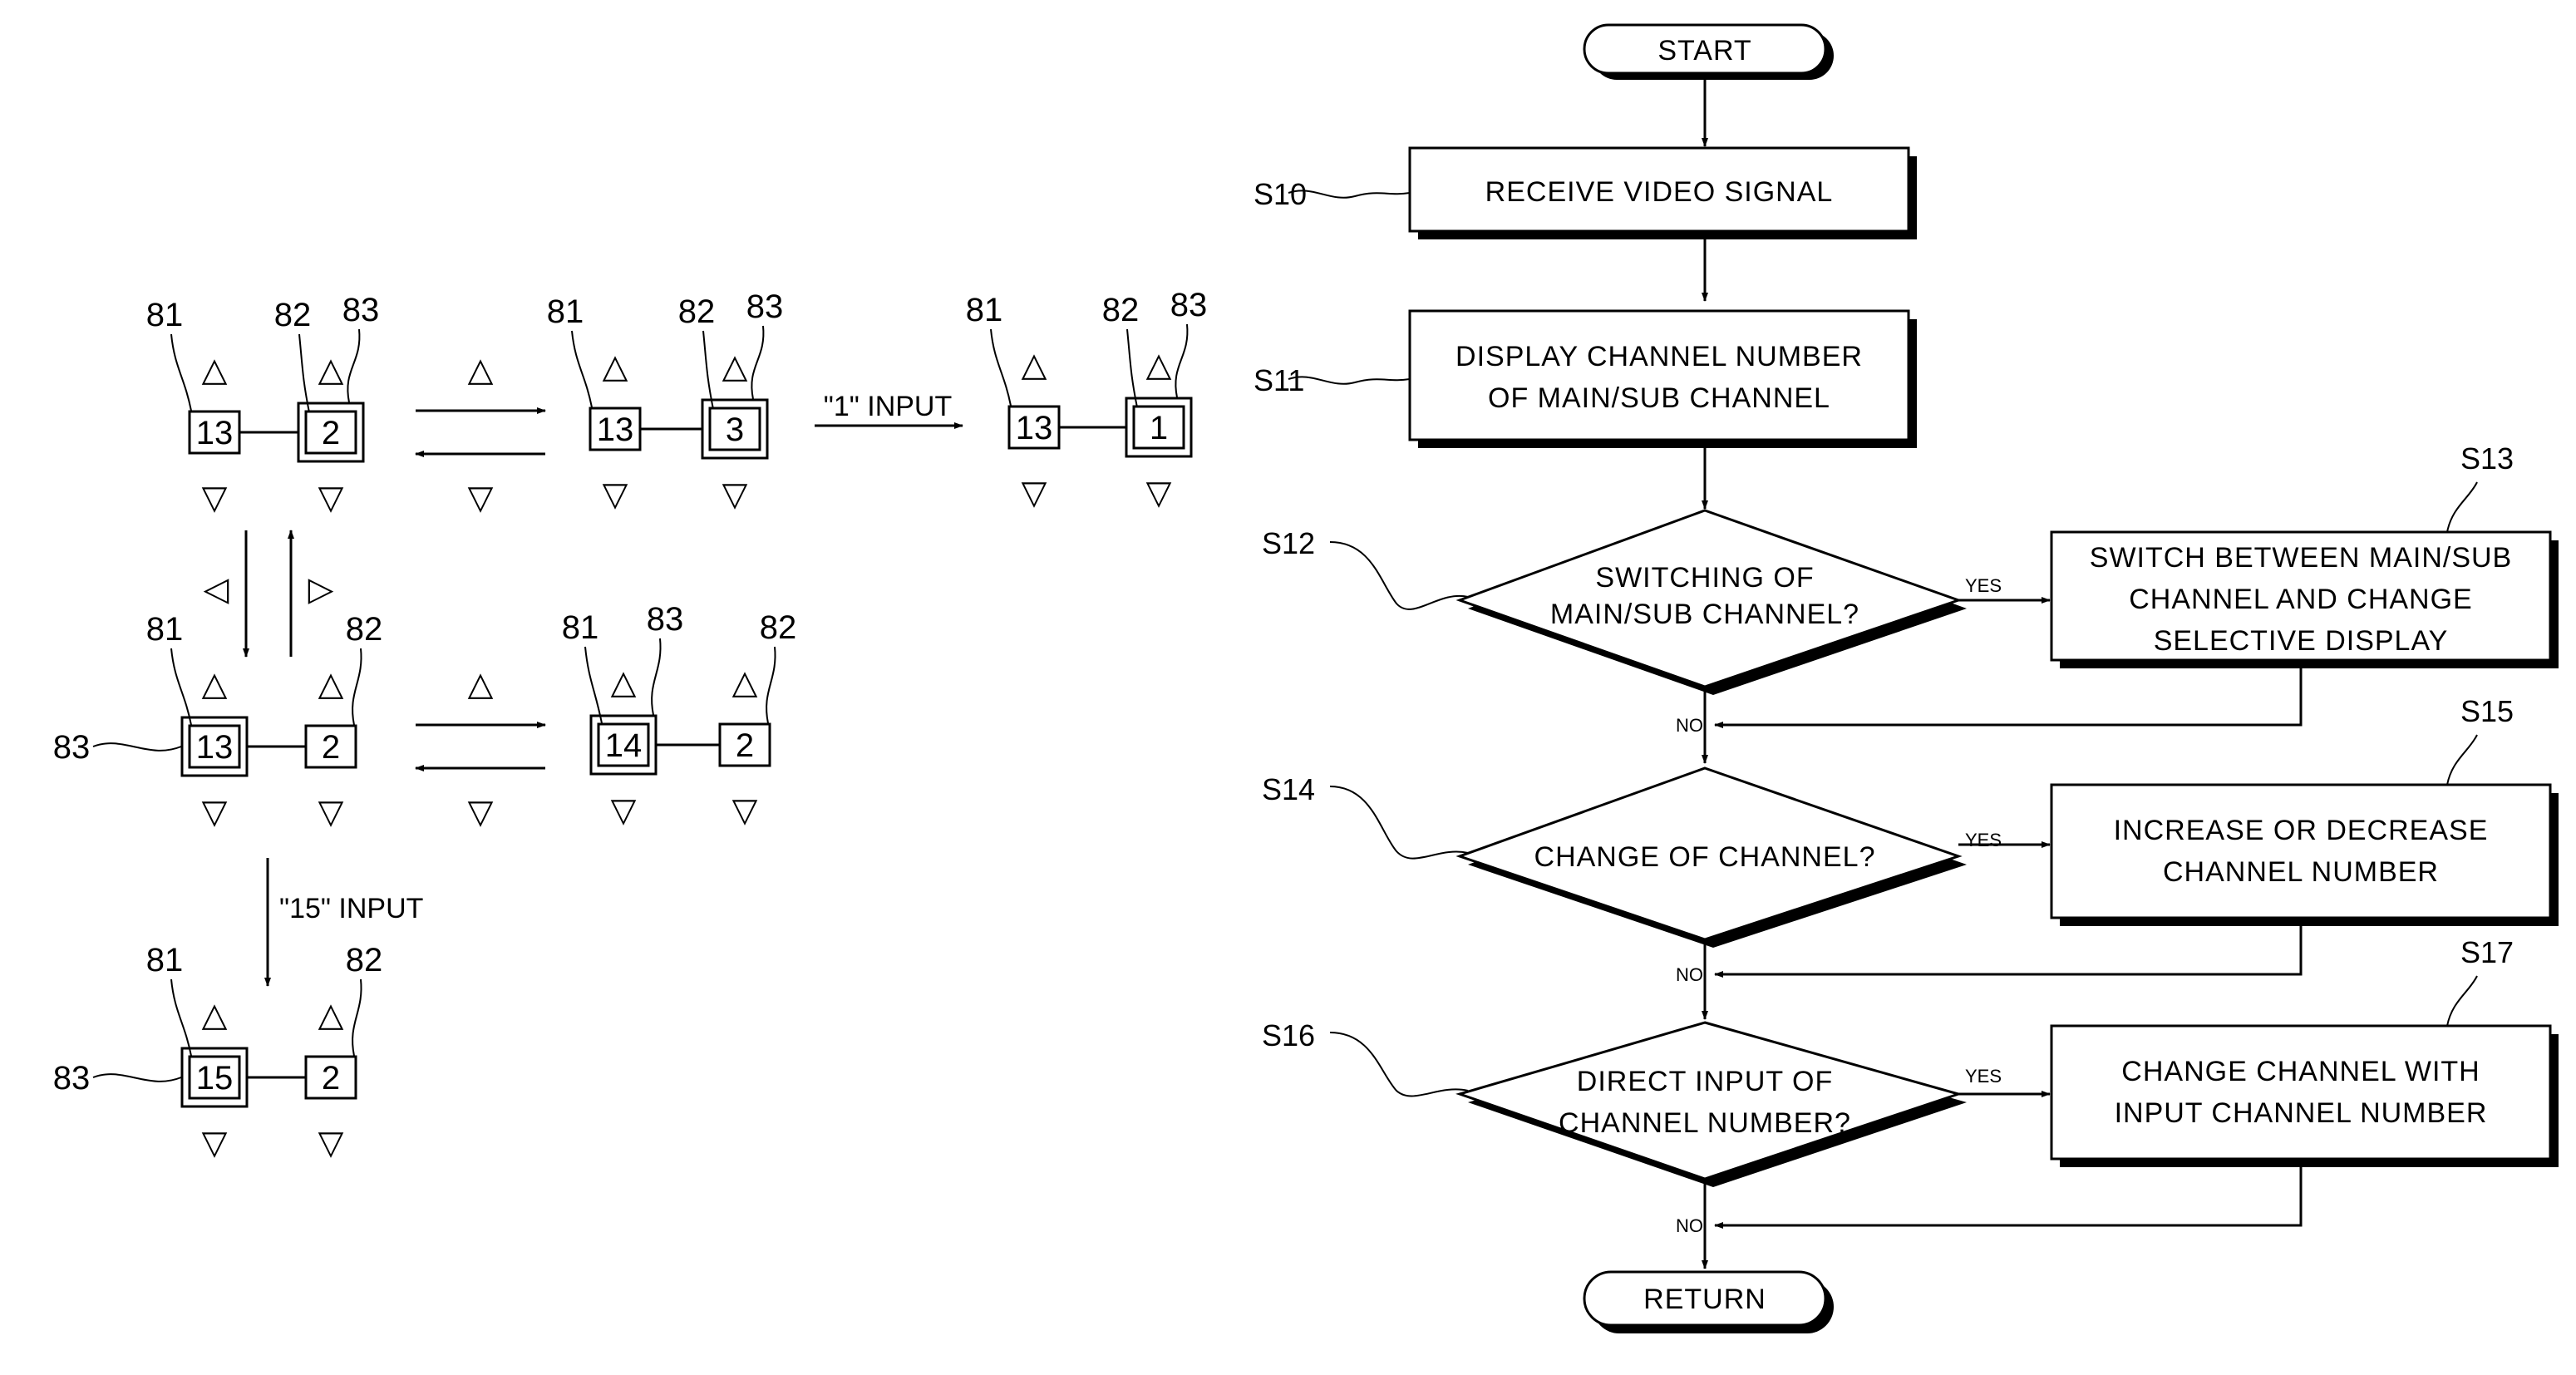  What do you see at coordinates (2487, 952) in the screenshot?
I see `step-s17-id: S17` at bounding box center [2487, 952].